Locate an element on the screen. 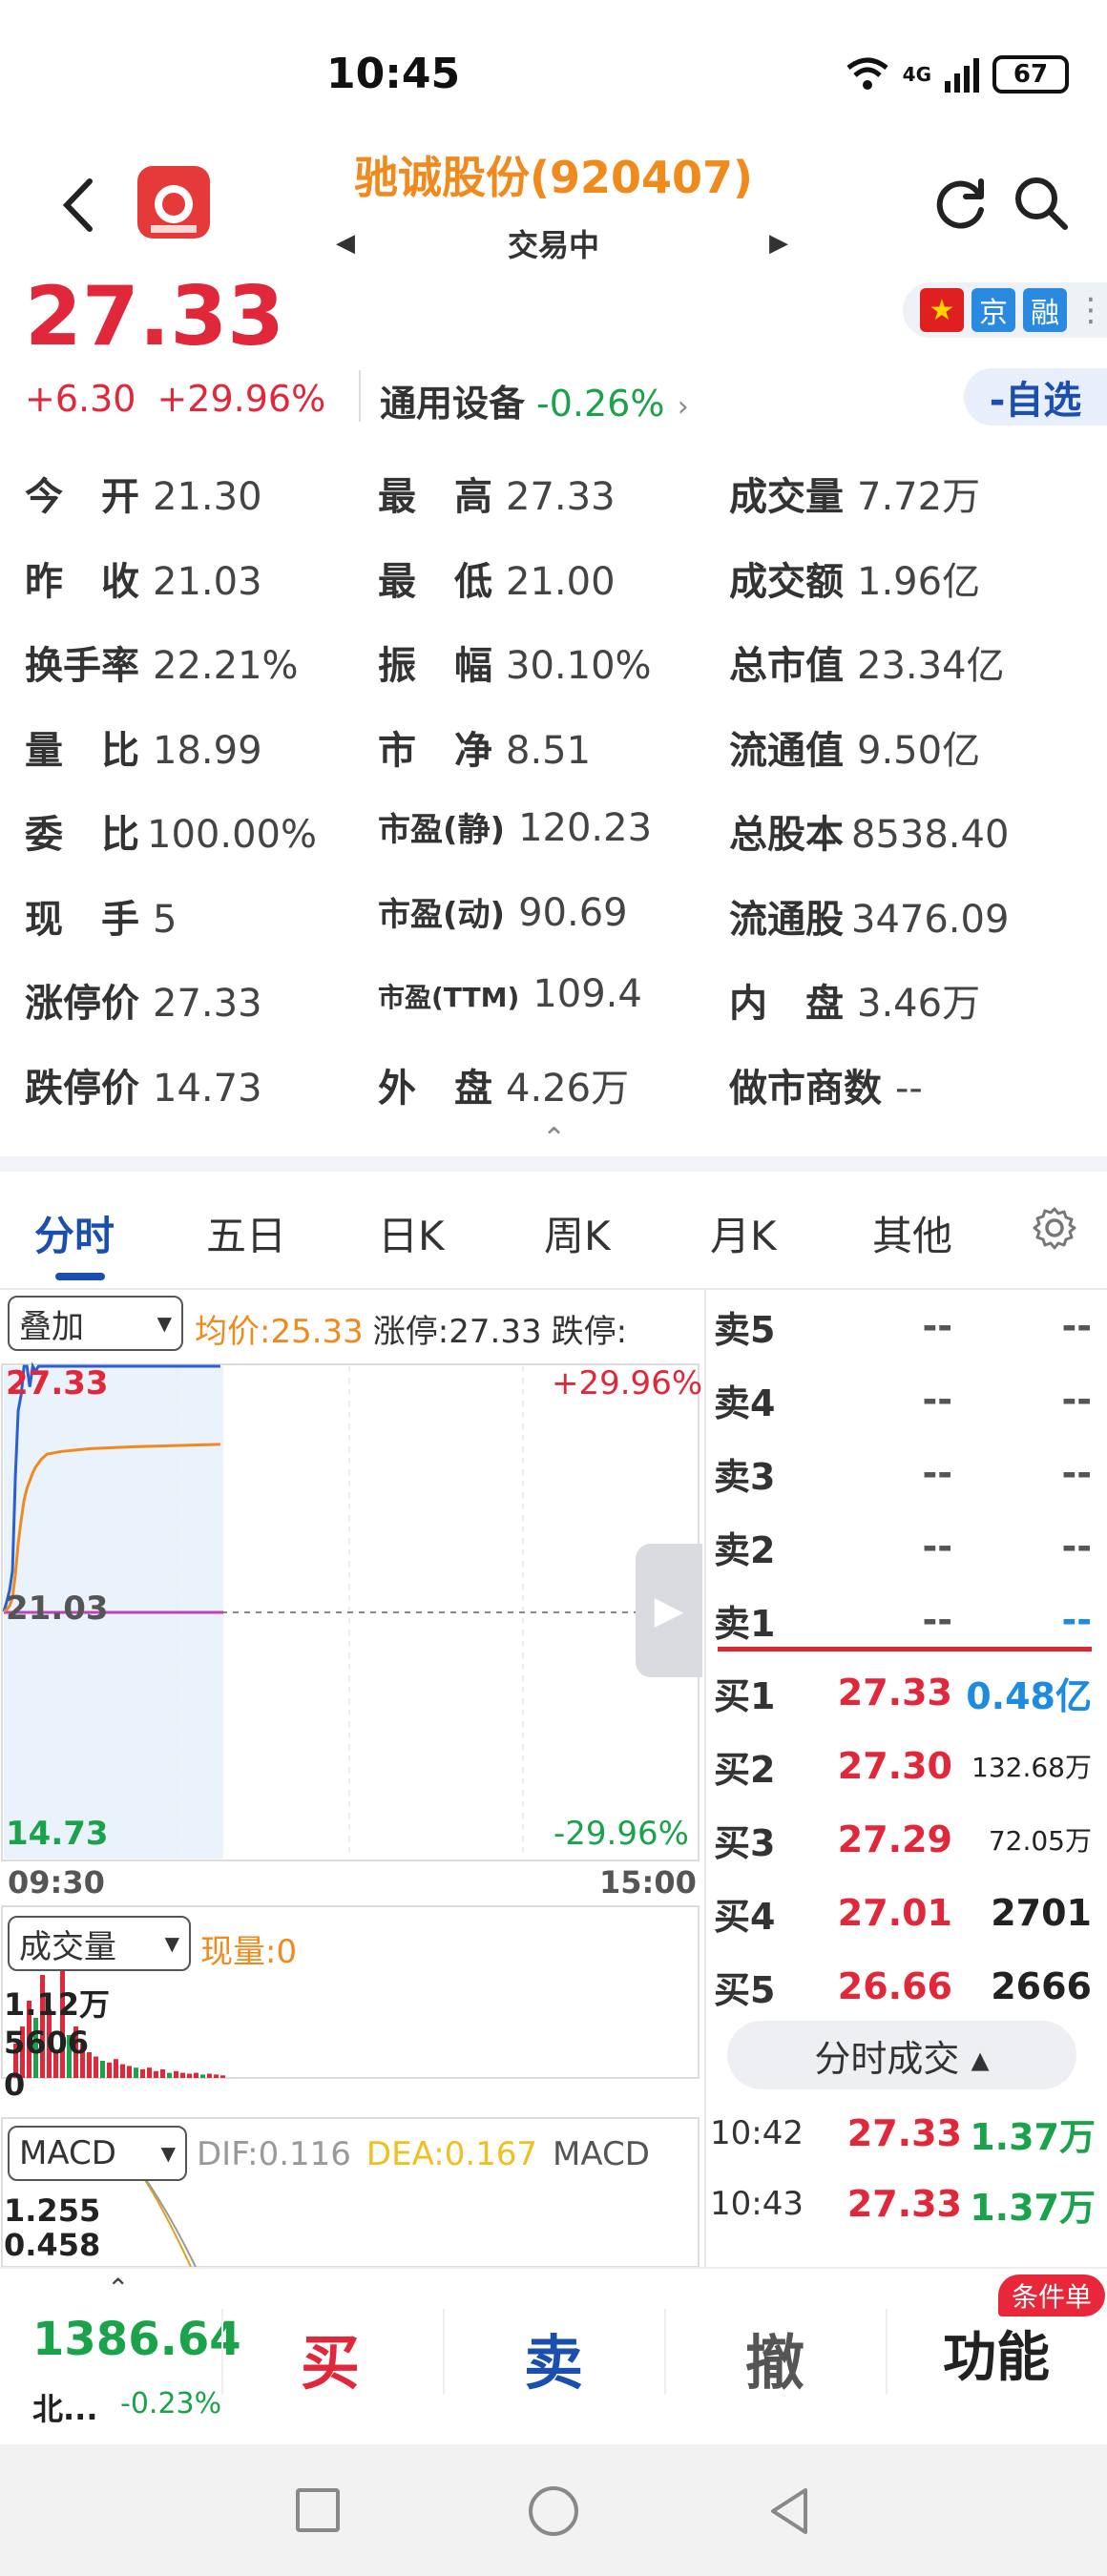 The image size is (1107, 2576). stat-inner-volume: 内 盘 3.46万 is located at coordinates (855, 1000).